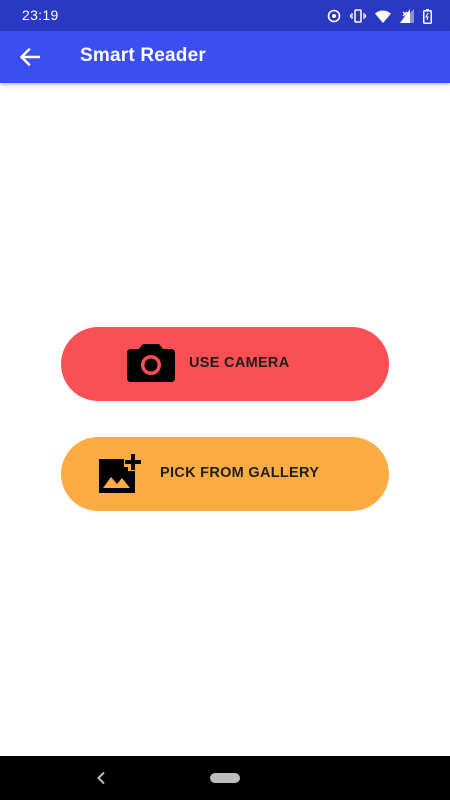 The image size is (450, 800). I want to click on back-button, so click(30, 57).